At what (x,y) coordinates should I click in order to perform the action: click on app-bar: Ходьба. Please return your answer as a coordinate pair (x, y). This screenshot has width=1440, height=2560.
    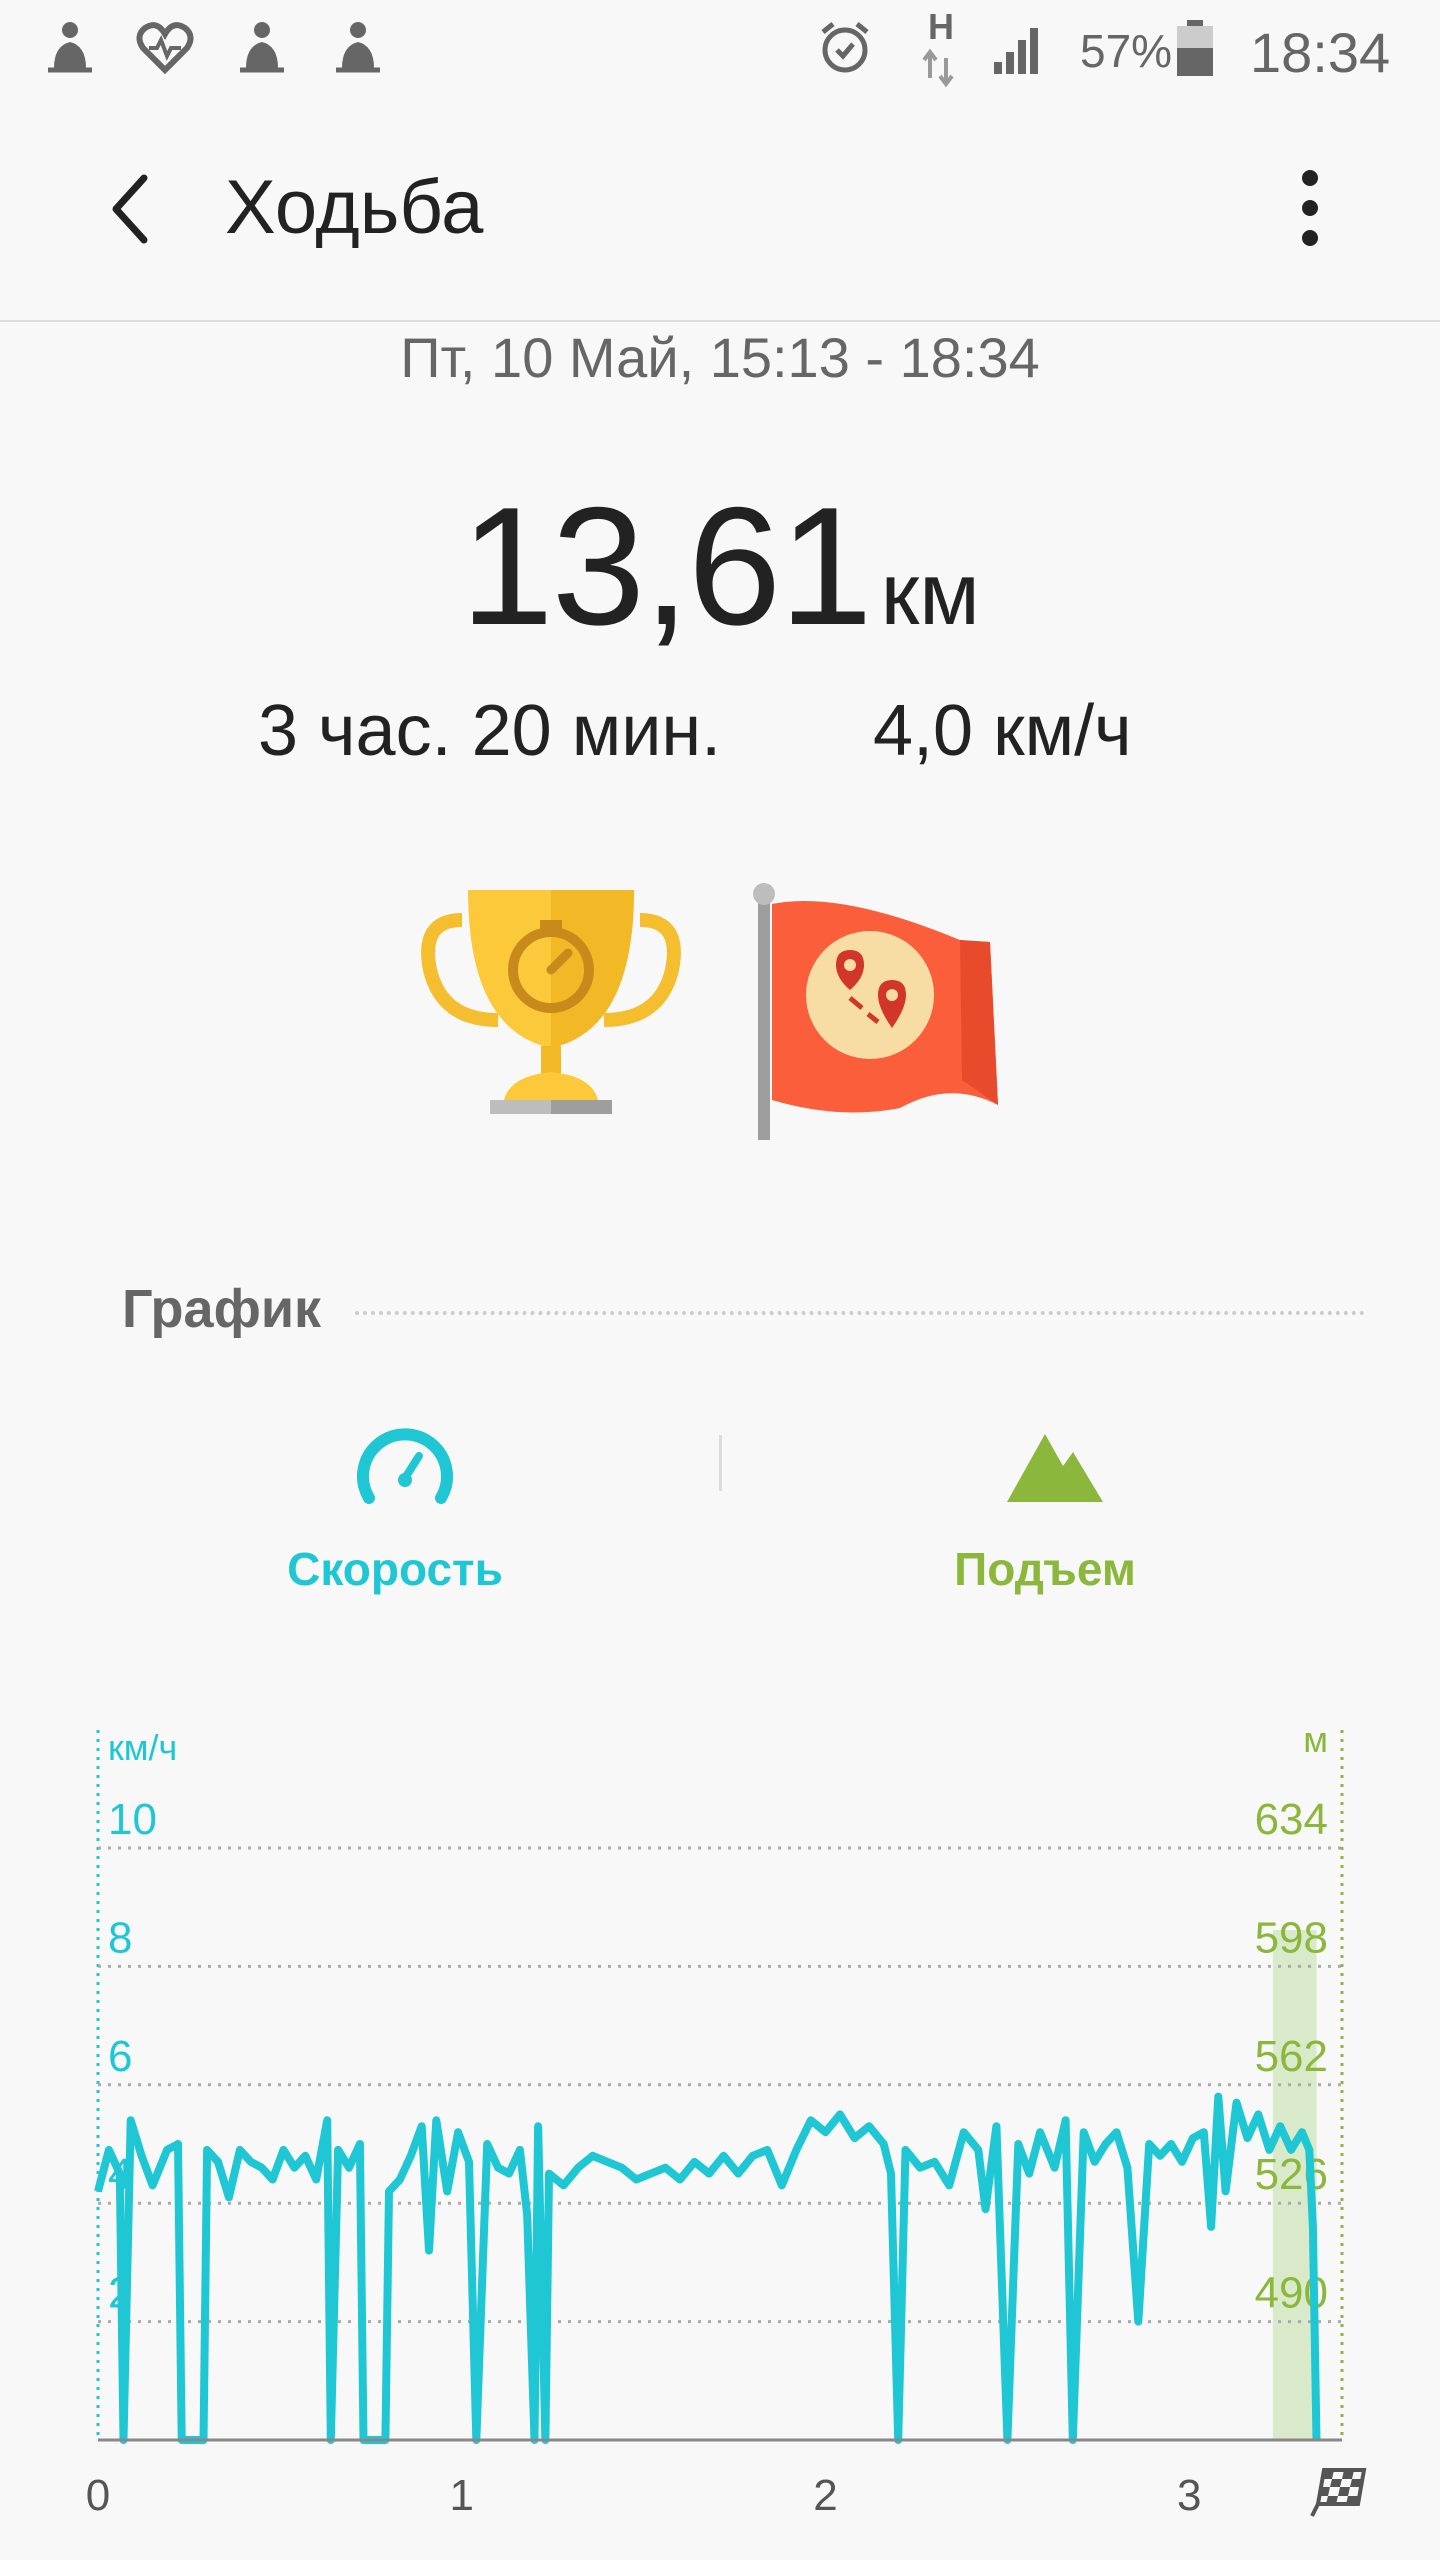
    Looking at the image, I should click on (720, 211).